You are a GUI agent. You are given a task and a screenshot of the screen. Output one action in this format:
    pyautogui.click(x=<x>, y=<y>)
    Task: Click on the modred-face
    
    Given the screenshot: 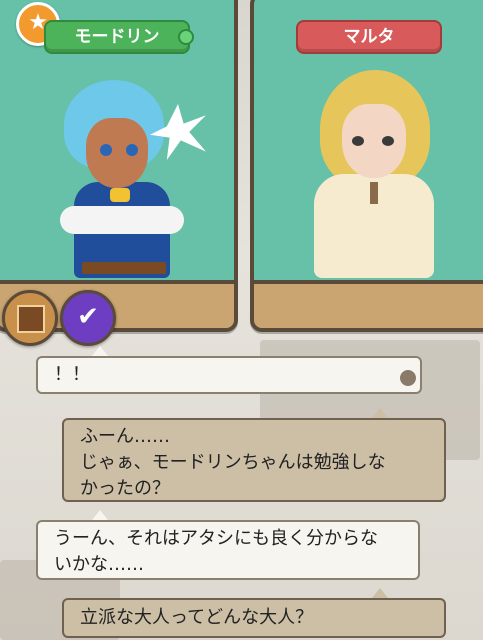 What is the action you would take?
    pyautogui.click(x=117, y=153)
    